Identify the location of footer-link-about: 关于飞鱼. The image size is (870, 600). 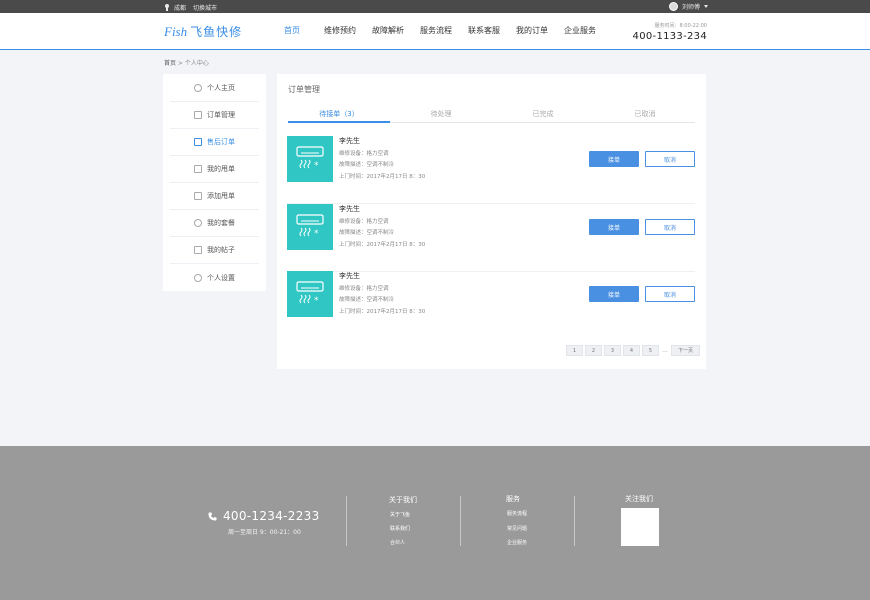
(400, 514).